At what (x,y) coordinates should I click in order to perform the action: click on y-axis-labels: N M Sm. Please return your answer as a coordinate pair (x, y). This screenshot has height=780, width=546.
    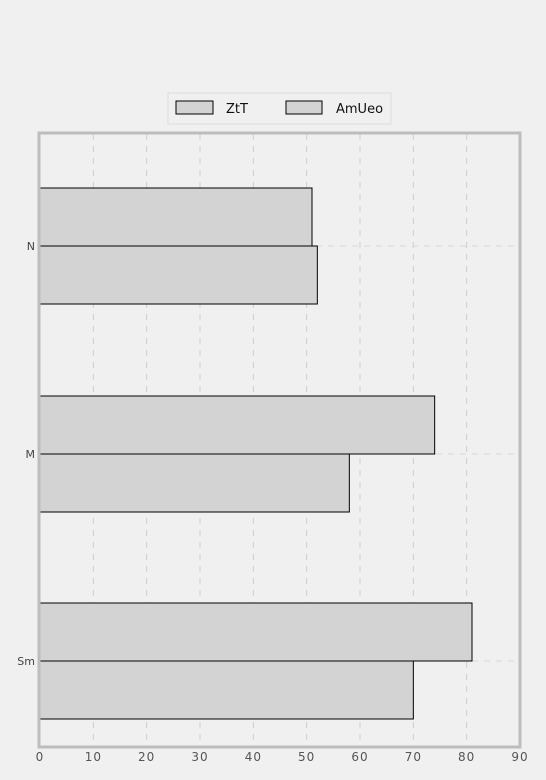
    Looking at the image, I should click on (26, 454).